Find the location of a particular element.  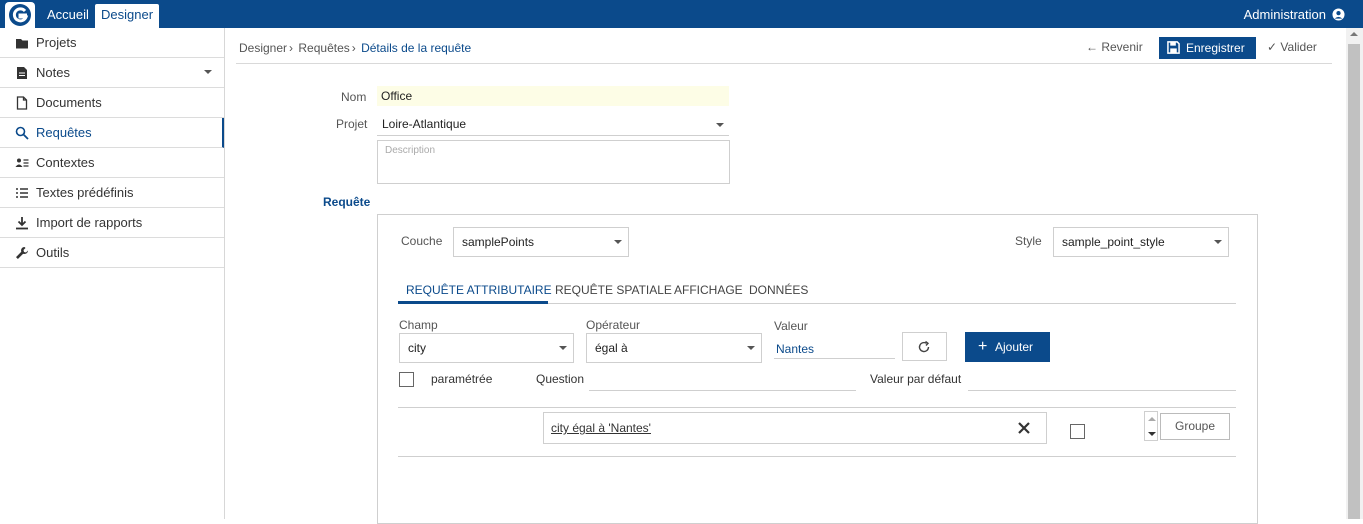

tab-spatial-query: REQUÊTE SPATIALE is located at coordinates (613, 290).